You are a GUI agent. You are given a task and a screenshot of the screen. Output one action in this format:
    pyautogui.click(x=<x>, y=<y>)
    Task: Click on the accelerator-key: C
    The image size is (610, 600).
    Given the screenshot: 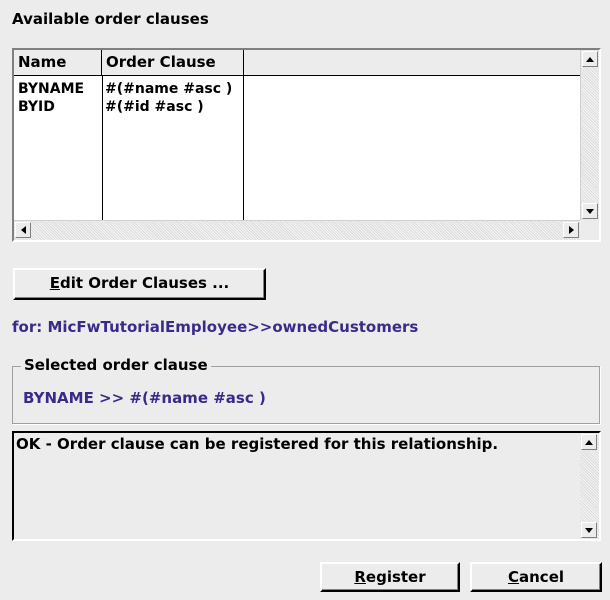 What is the action you would take?
    pyautogui.click(x=513, y=577)
    